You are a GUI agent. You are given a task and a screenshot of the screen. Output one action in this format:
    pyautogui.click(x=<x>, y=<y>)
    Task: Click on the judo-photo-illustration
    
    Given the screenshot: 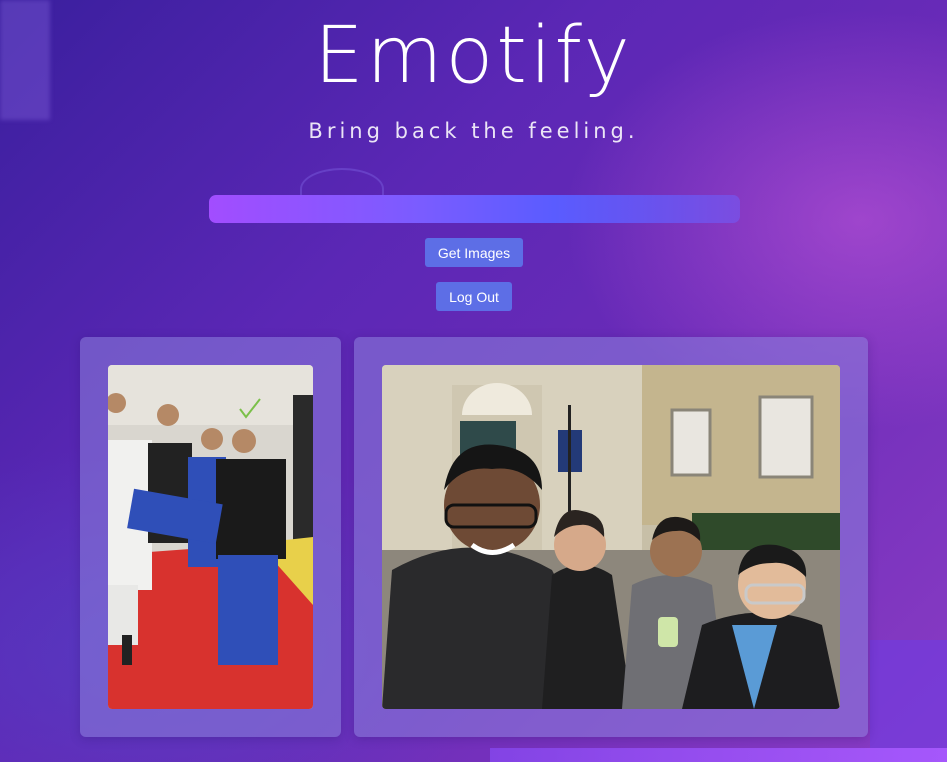 What is the action you would take?
    pyautogui.click(x=210, y=537)
    